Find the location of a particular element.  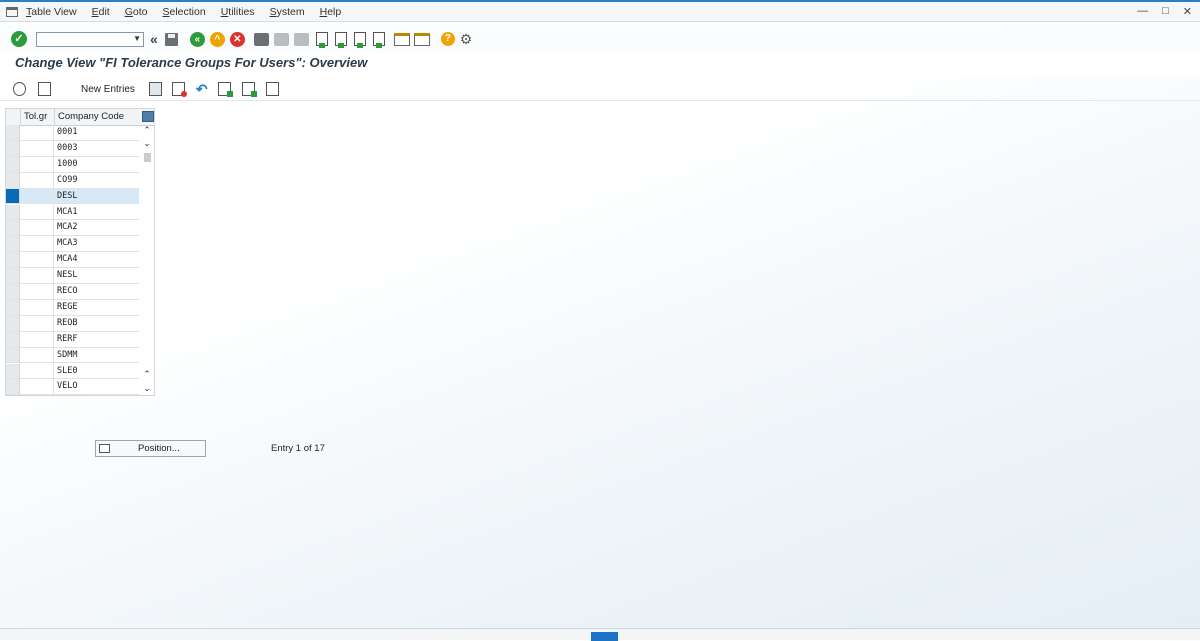

cell-company-code: 1000 is located at coordinates (96, 164).